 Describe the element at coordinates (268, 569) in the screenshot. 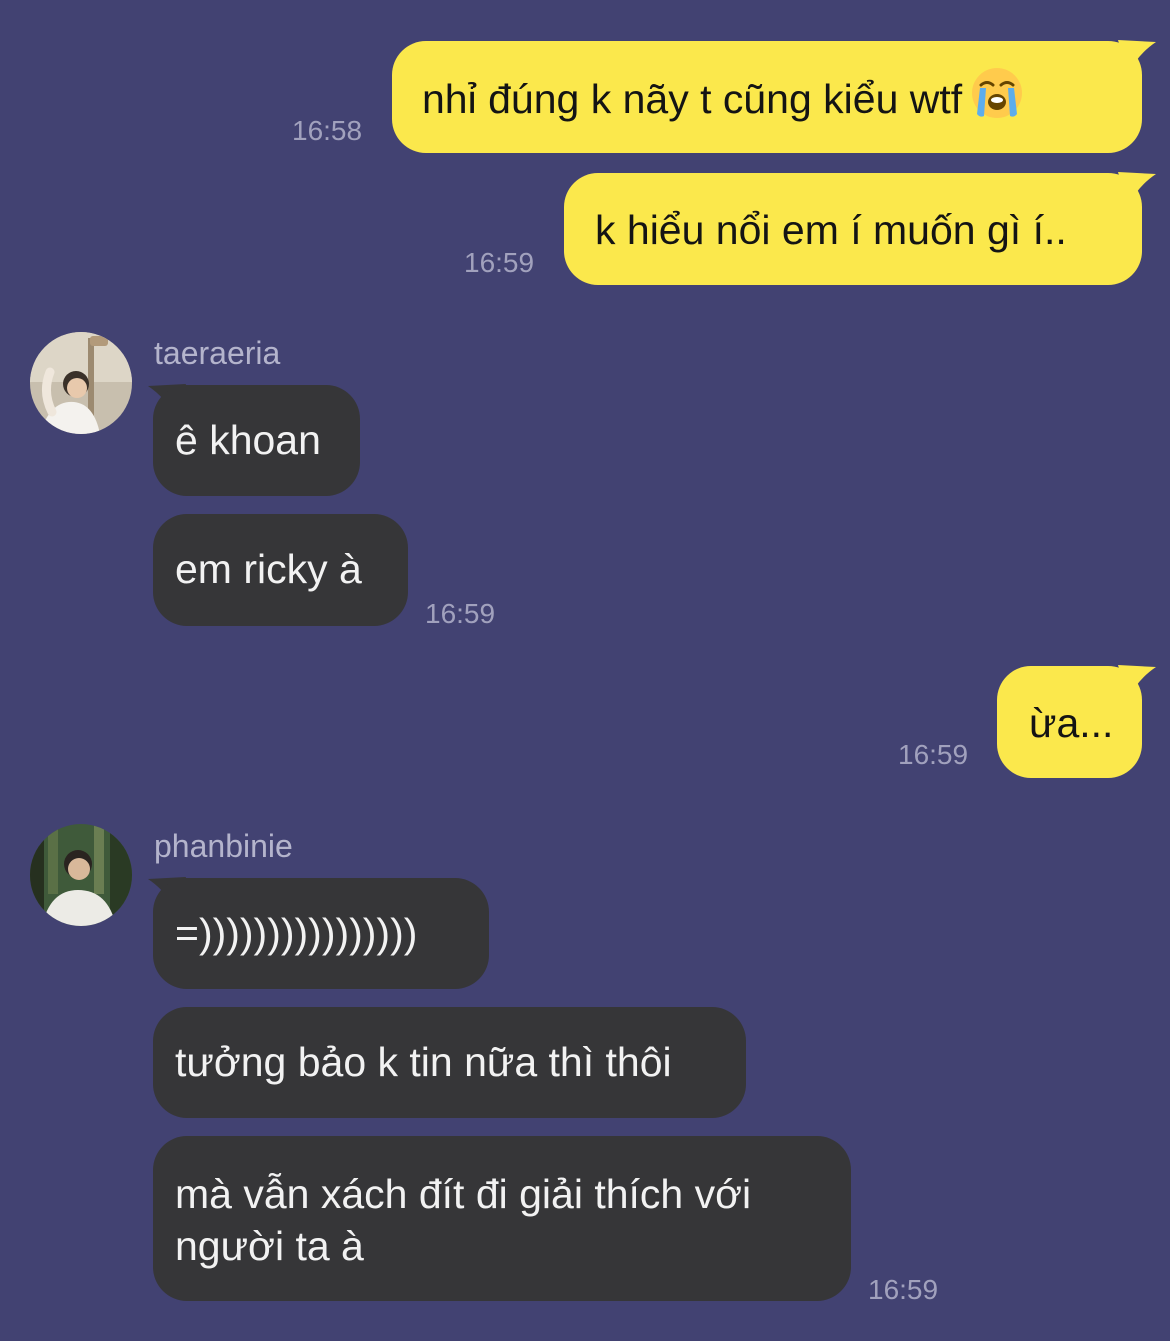

I see `message-text: em ricky à` at that location.